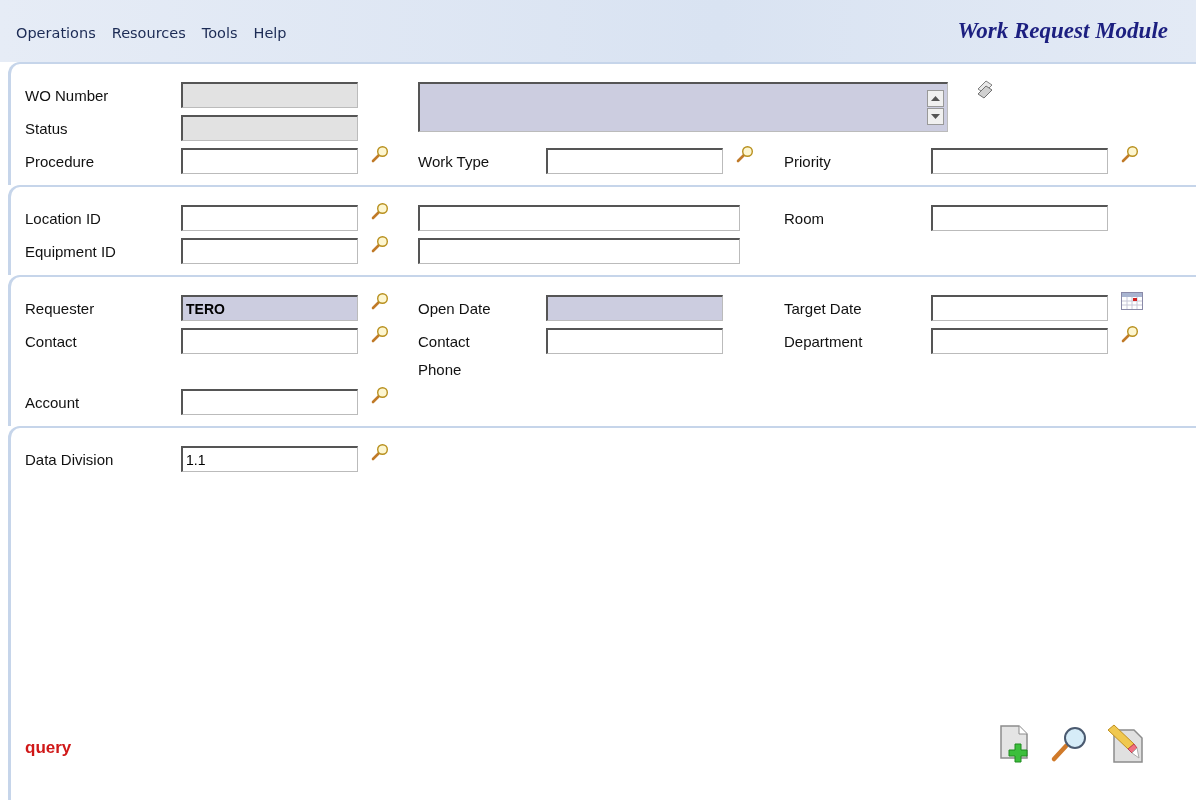 This screenshot has height=800, width=1196. Describe the element at coordinates (444, 356) in the screenshot. I see `field-label: Contact Phone` at that location.